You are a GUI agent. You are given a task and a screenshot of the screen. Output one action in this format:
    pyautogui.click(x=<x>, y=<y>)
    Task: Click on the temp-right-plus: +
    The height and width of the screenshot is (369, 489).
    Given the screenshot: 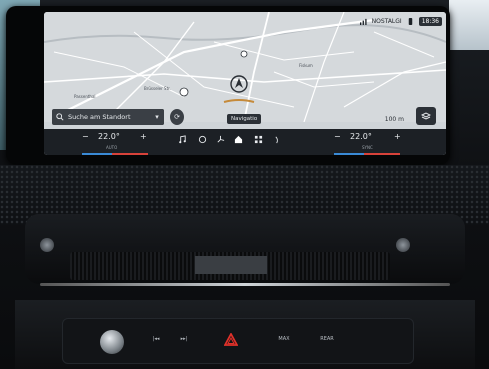 What is the action you would take?
    pyautogui.click(x=397, y=136)
    